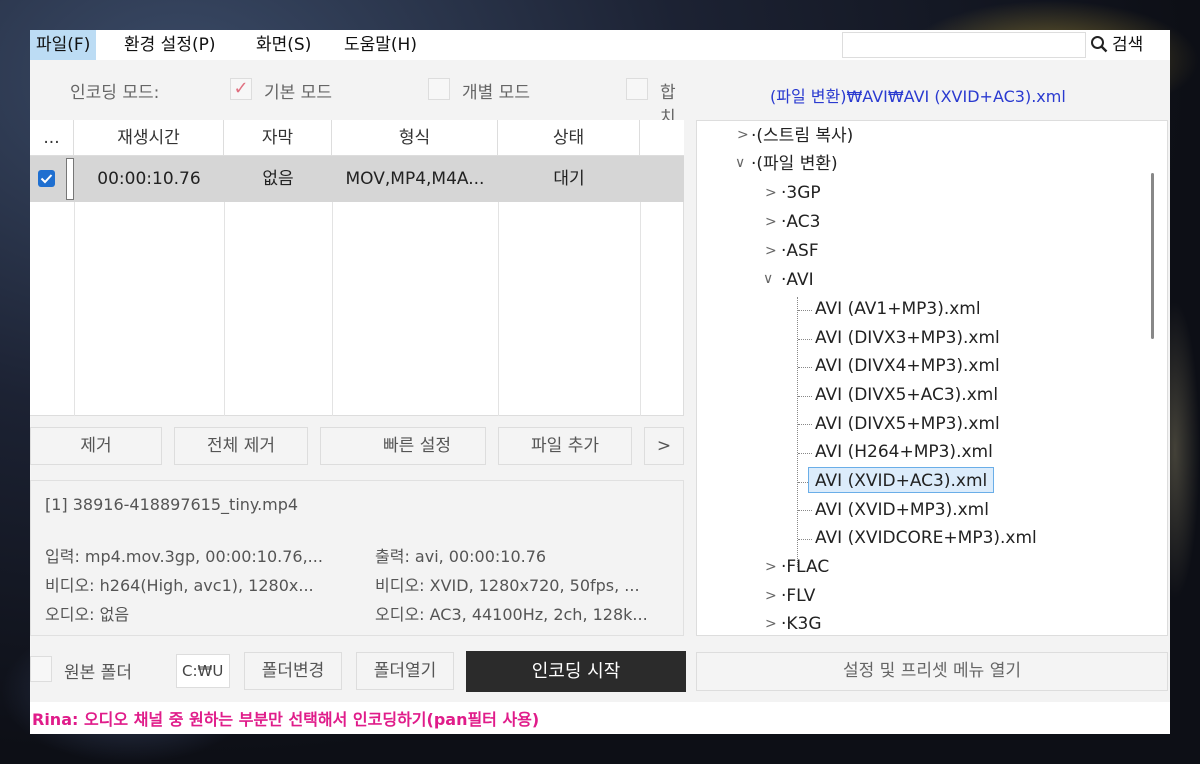 This screenshot has width=1200, height=764. What do you see at coordinates (405, 671) in the screenshot?
I see `open-folder-button: 폴더열기` at bounding box center [405, 671].